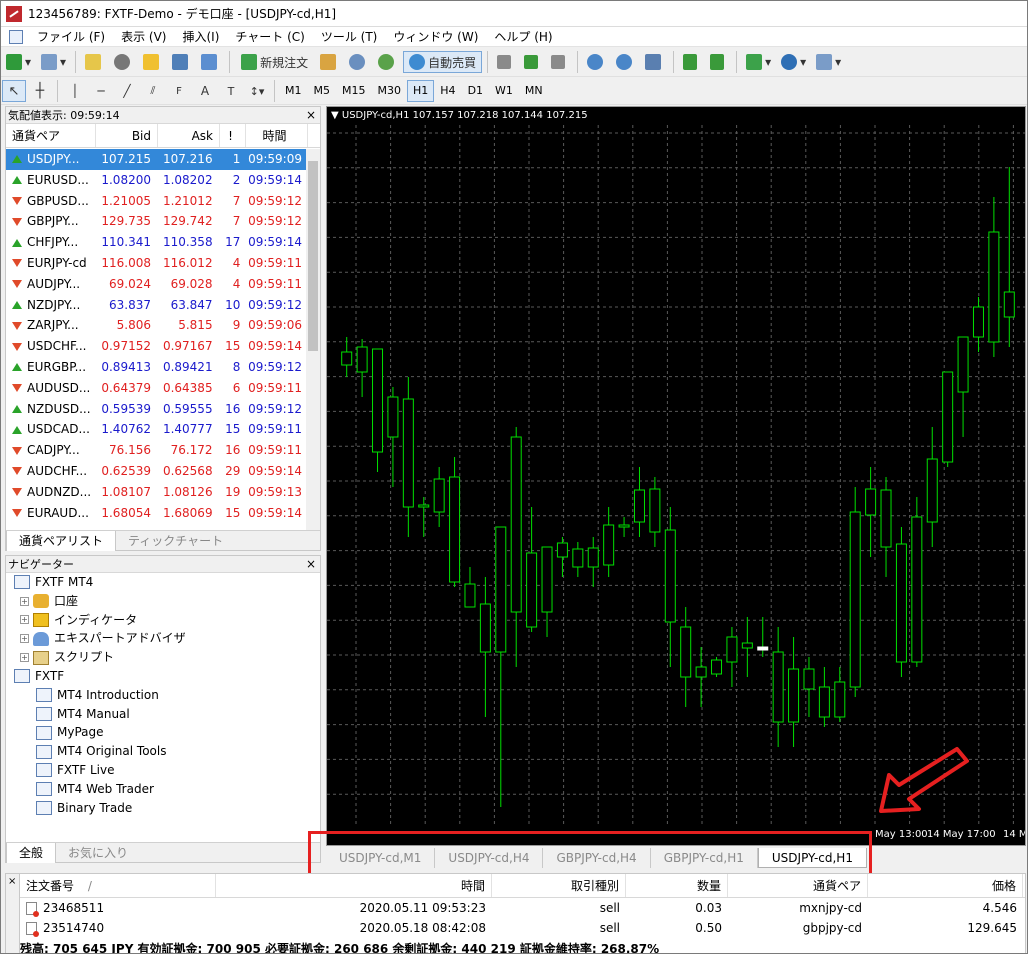 Image resolution: width=1028 pixels, height=954 pixels. Describe the element at coordinates (71, 37) in the screenshot. I see `menu-file: ファイル (F)` at that location.